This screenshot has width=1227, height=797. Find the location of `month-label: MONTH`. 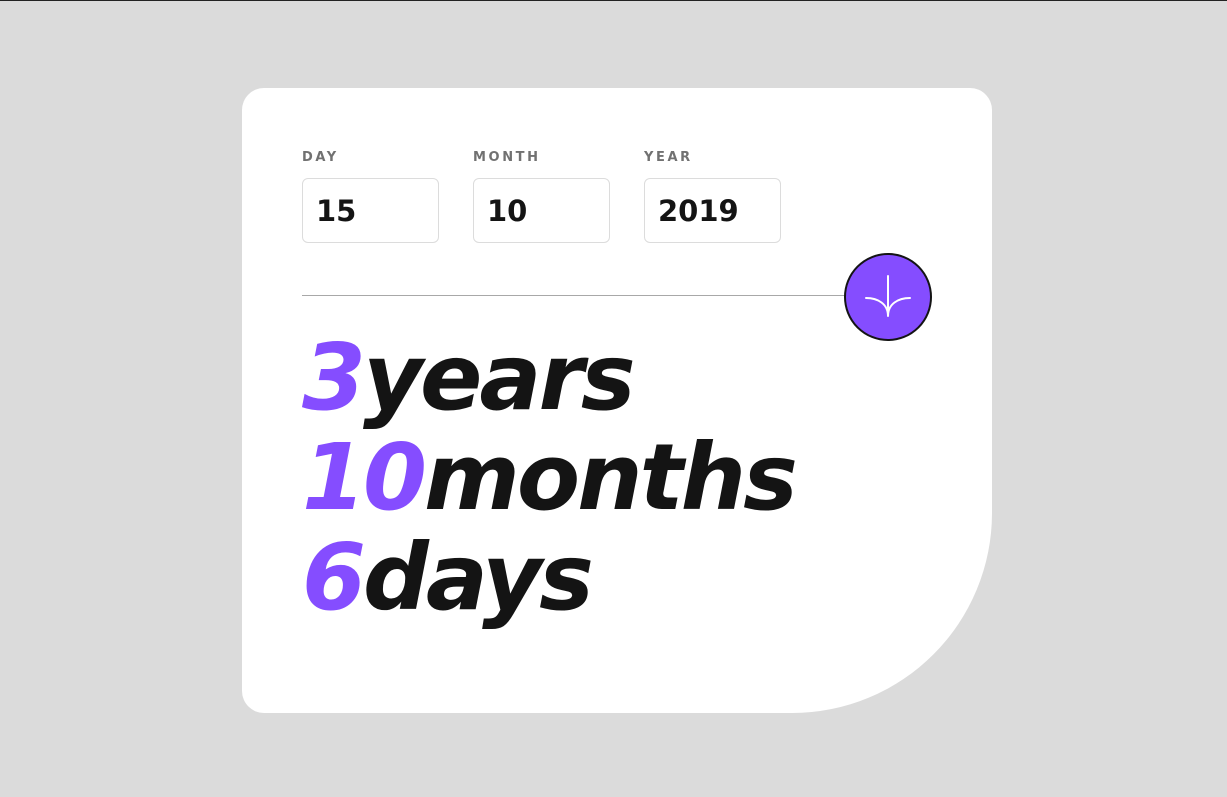

month-label: MONTH is located at coordinates (507, 157).